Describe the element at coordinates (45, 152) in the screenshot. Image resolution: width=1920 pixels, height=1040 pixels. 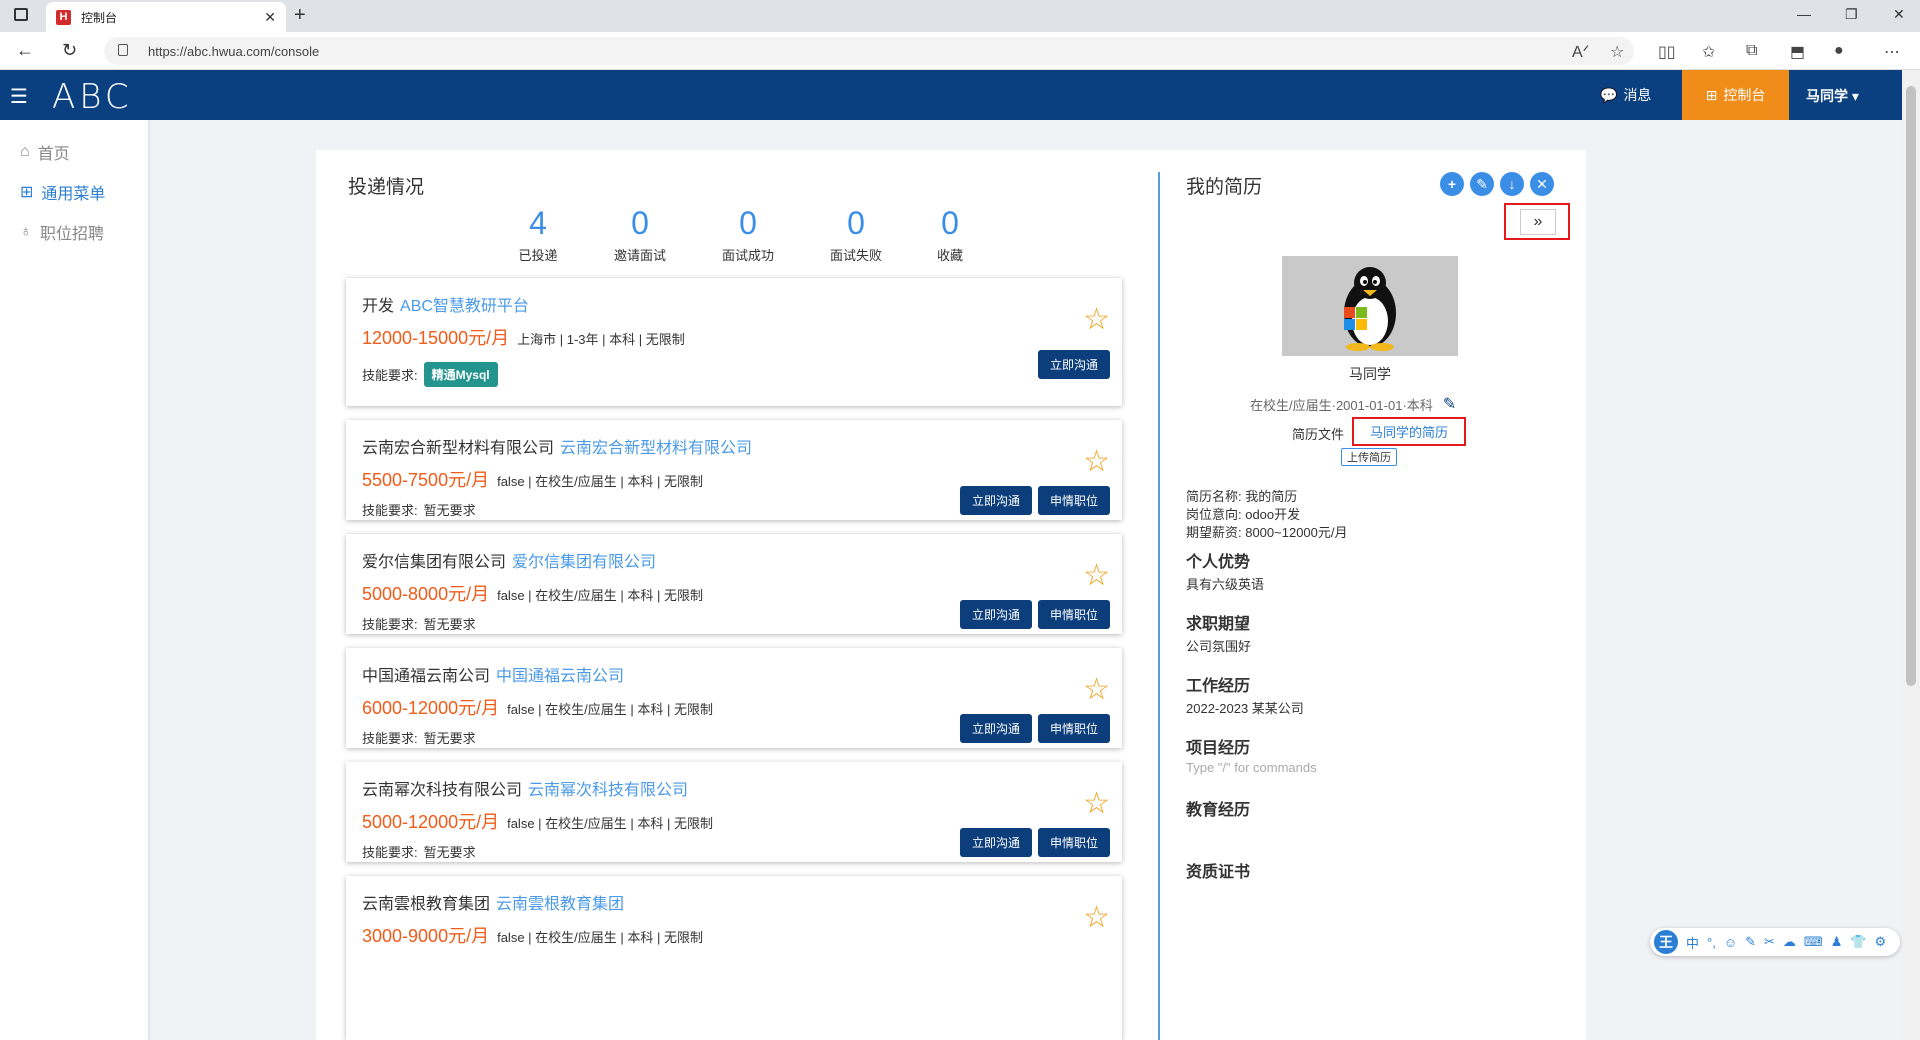
I see `sidebar-item-home: ⌂ 首页` at that location.